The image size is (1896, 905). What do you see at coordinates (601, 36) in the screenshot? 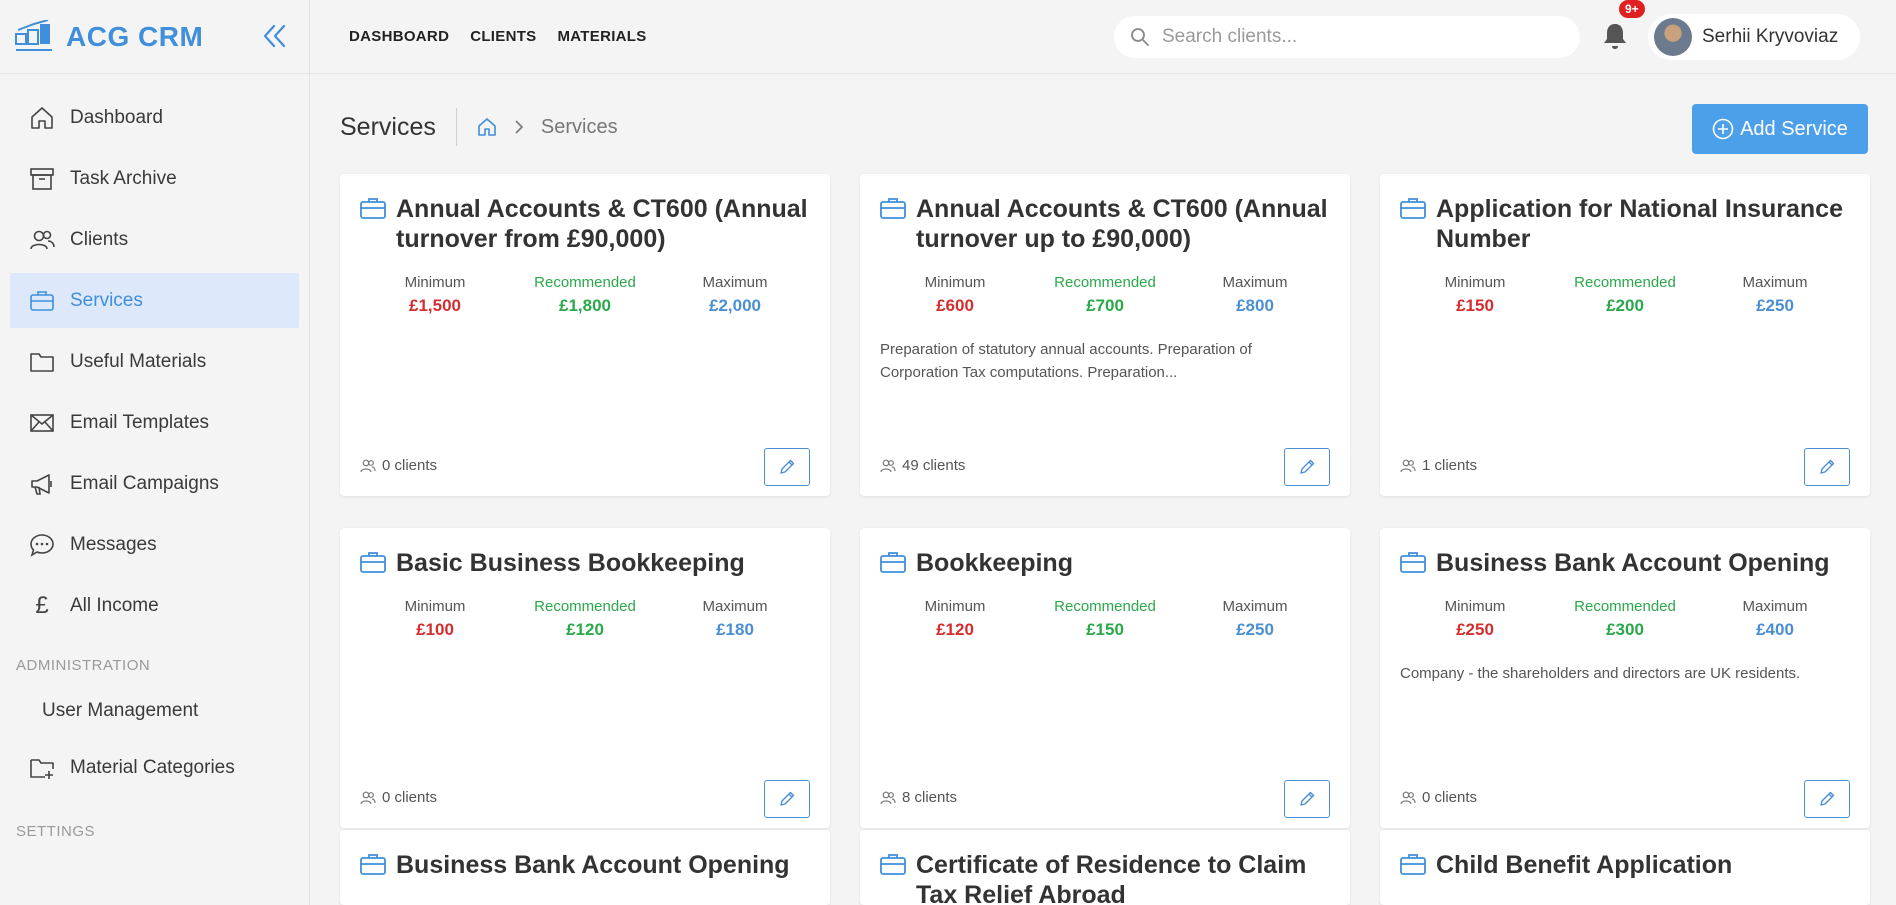
I see `top-nav-materials: MATERIALS` at bounding box center [601, 36].